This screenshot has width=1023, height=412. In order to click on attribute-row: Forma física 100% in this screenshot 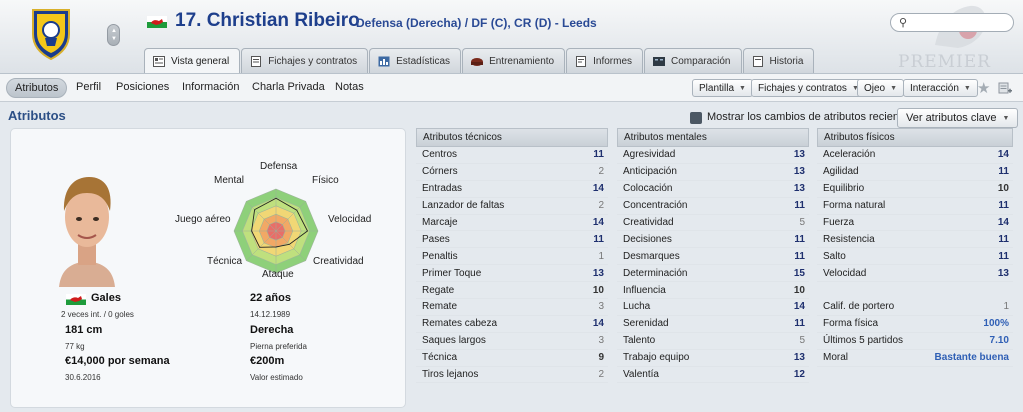, I will do `click(915, 324)`.